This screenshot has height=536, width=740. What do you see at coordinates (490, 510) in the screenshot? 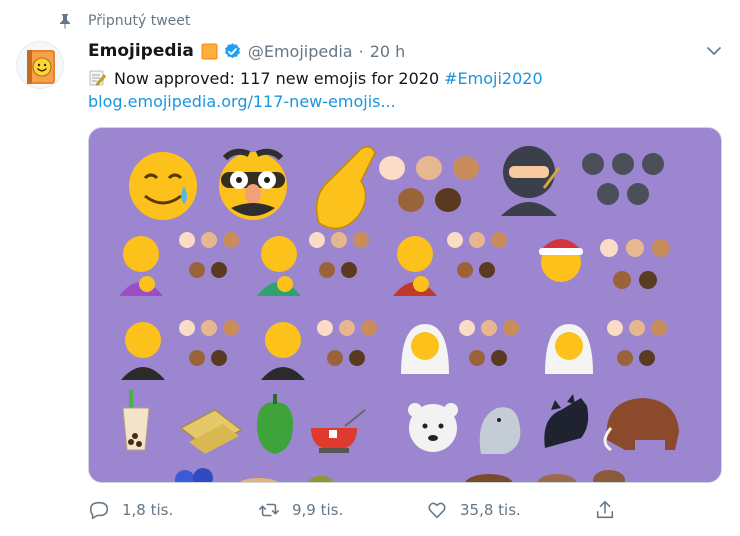
I see `like-count: 35,8 tis.` at bounding box center [490, 510].